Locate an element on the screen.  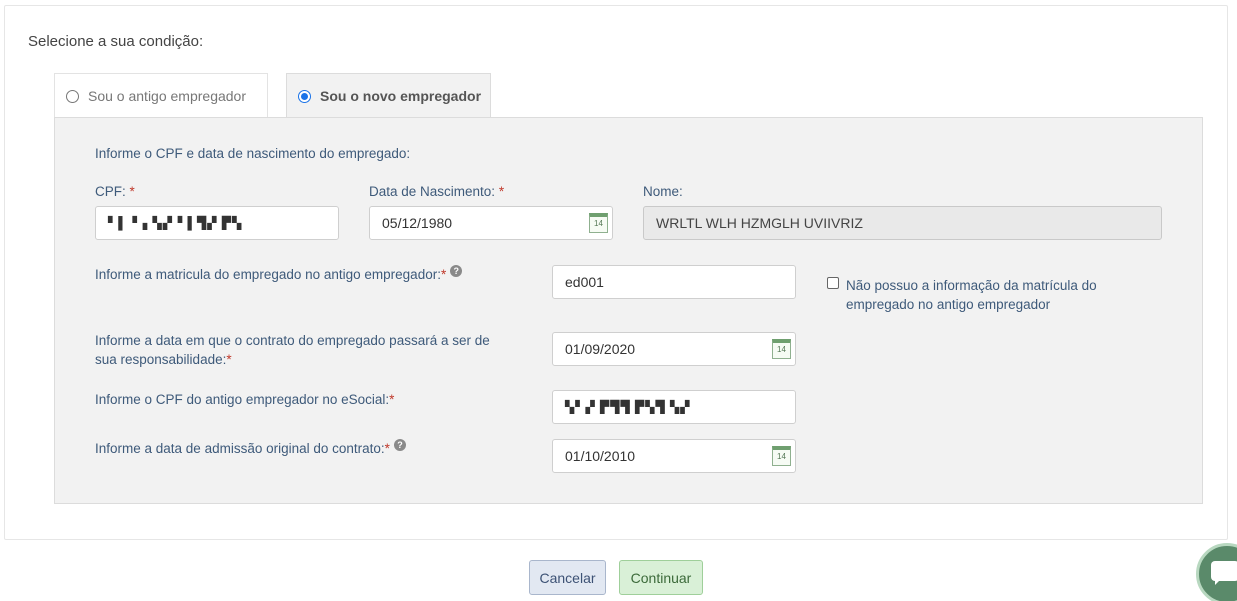
tab-antigo-empregador: Sou o antigo empregador is located at coordinates (161, 95).